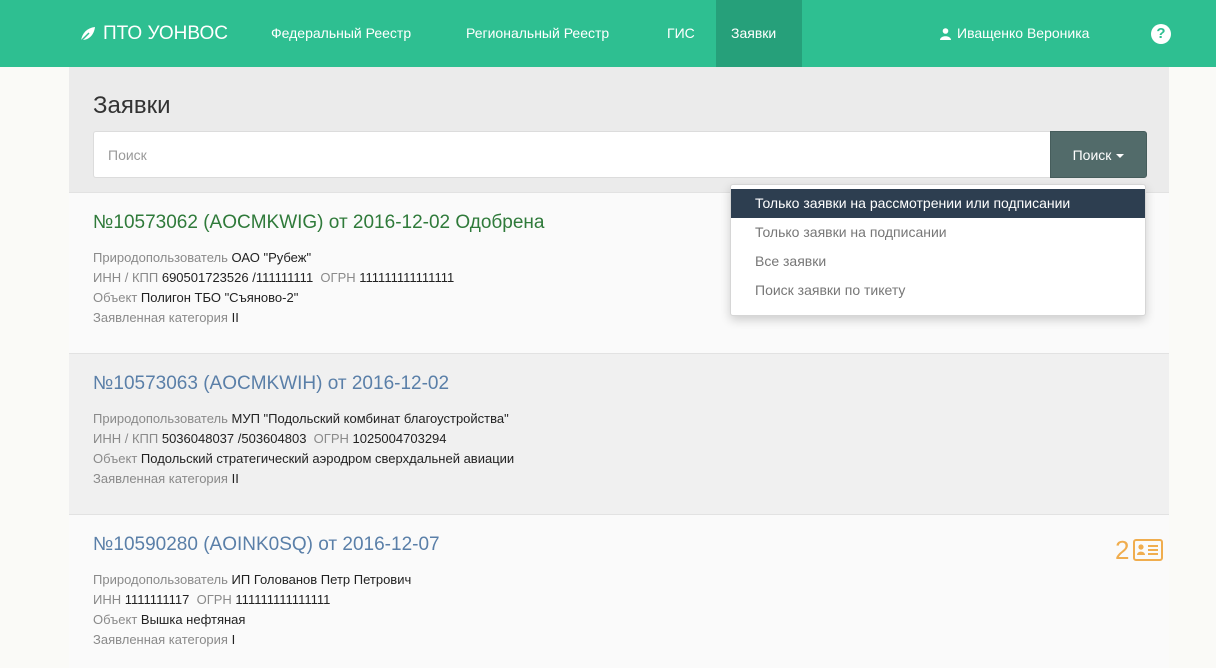 Image resolution: width=1216 pixels, height=668 pixels. Describe the element at coordinates (157, 599) in the screenshot. I see `inn-value: 1111111117` at that location.